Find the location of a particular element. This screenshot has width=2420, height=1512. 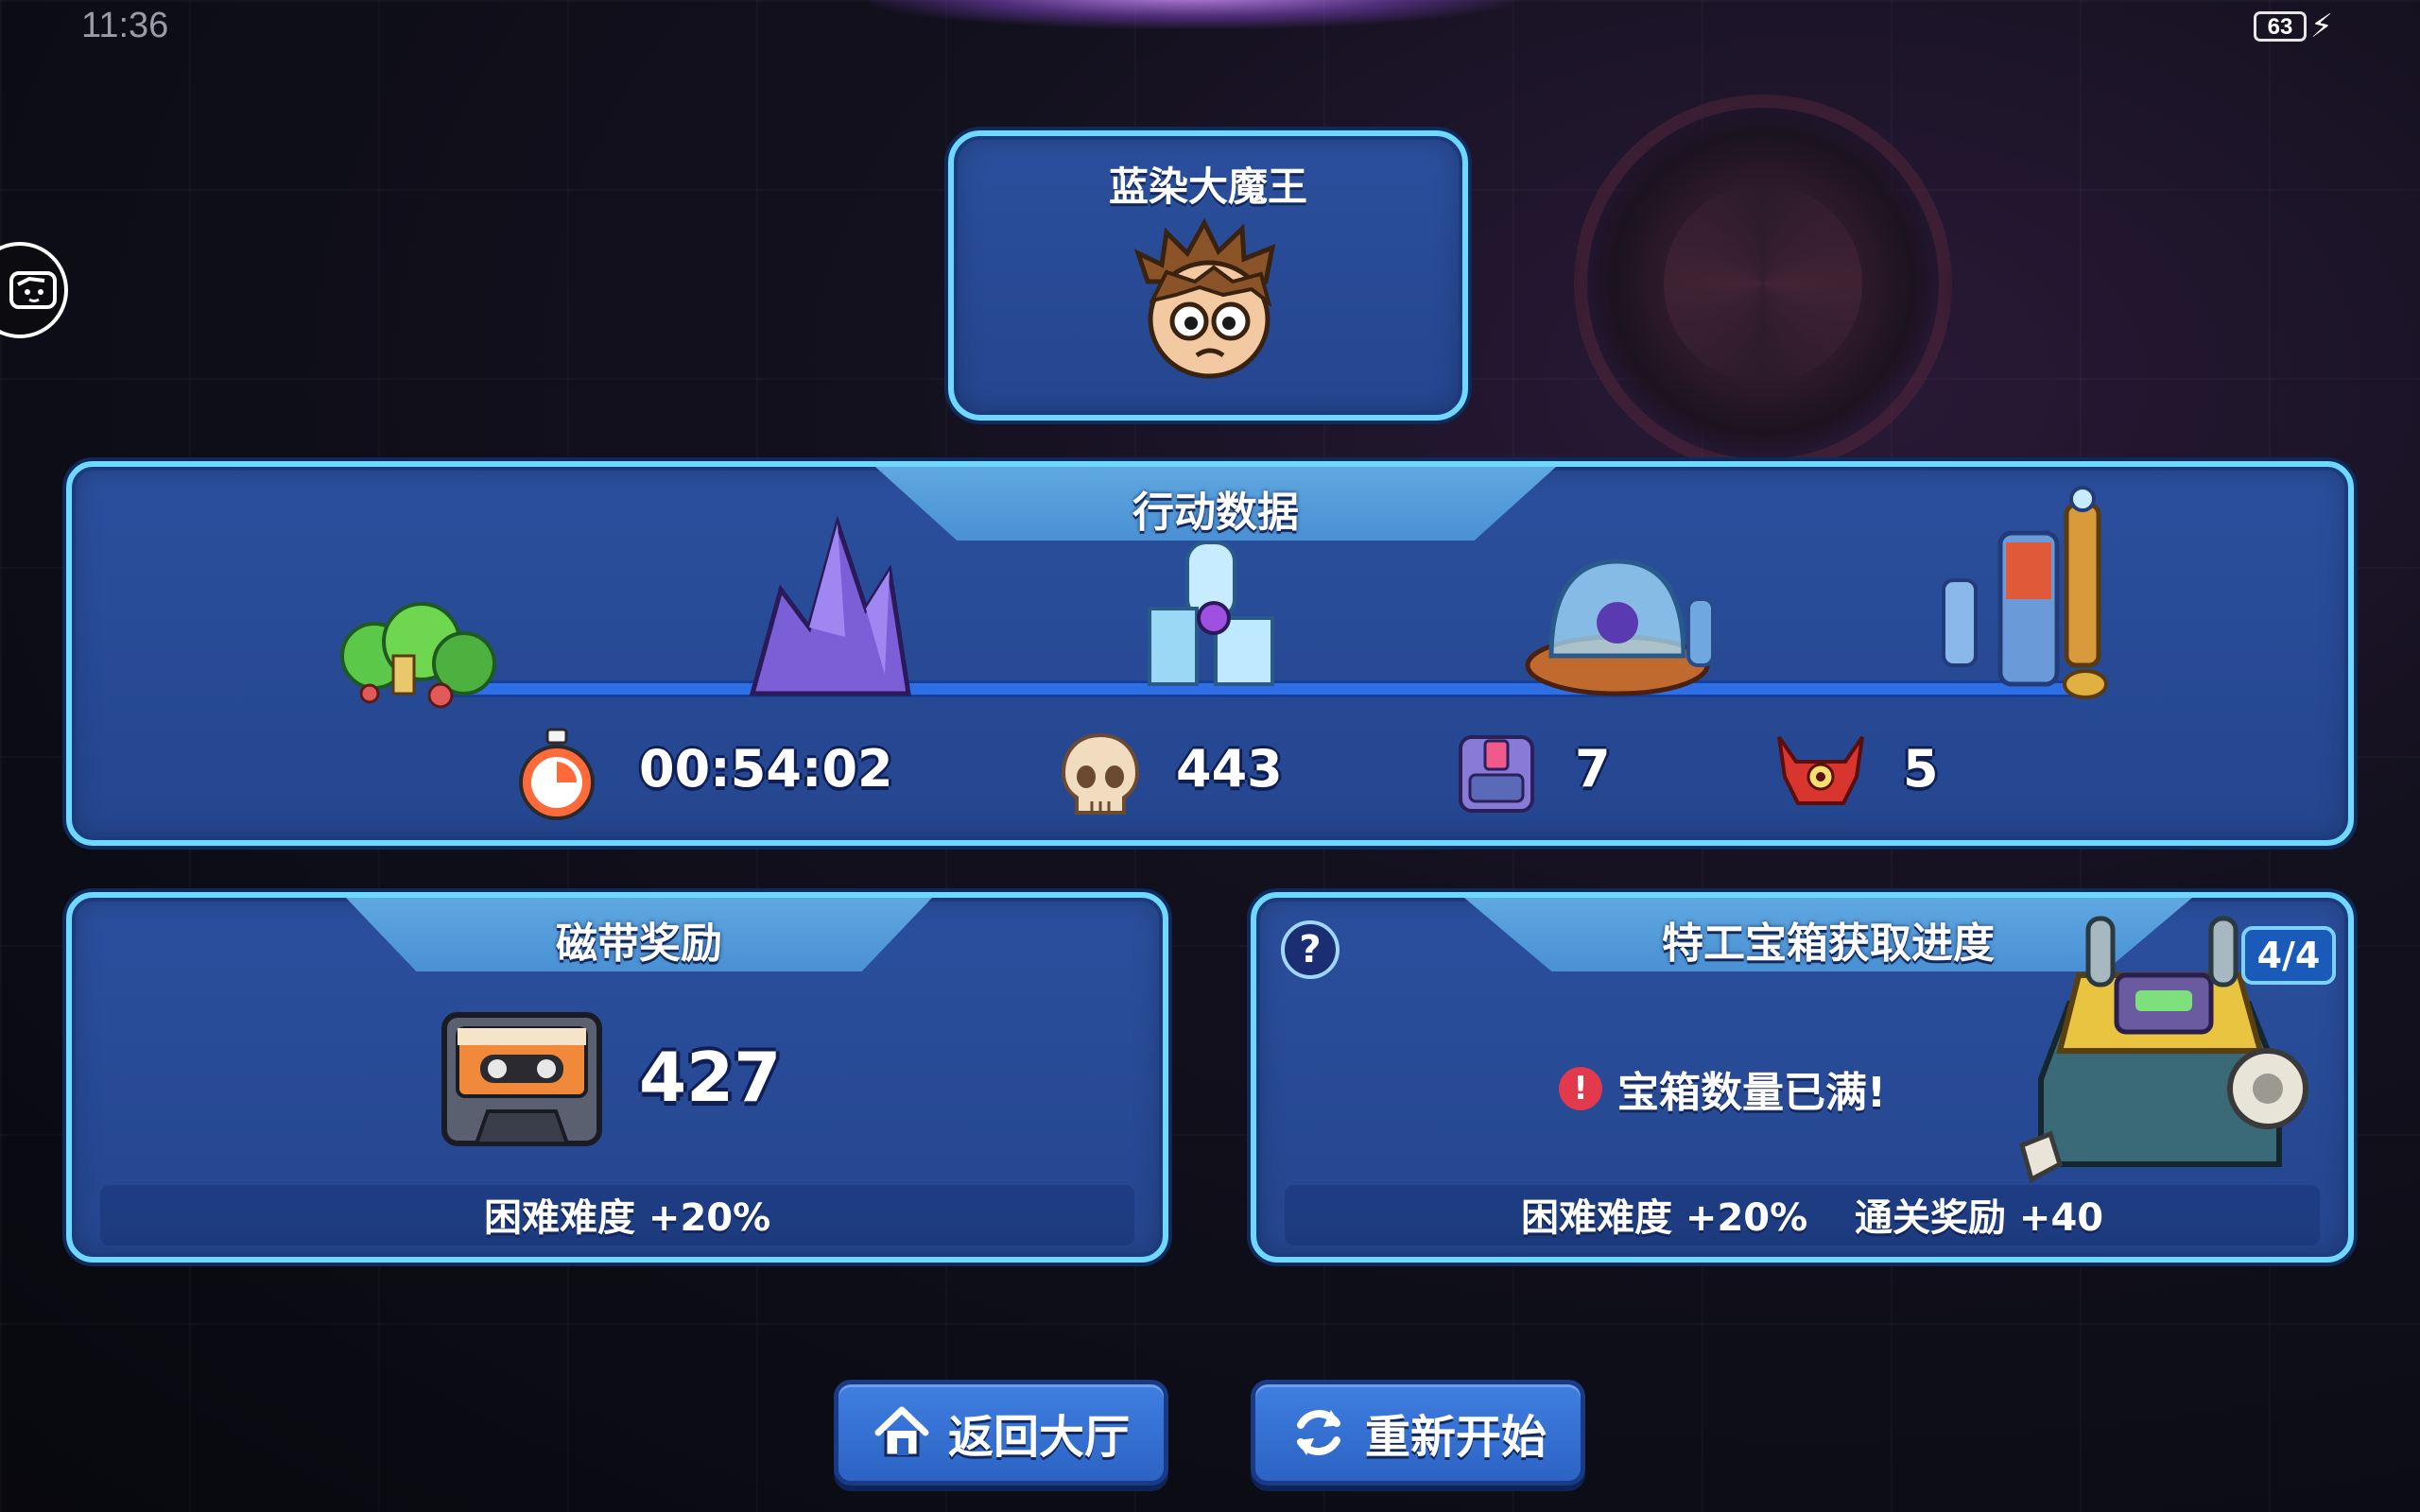

tape-difficulty-bonus: 困难难度 +20% is located at coordinates (627, 1218).